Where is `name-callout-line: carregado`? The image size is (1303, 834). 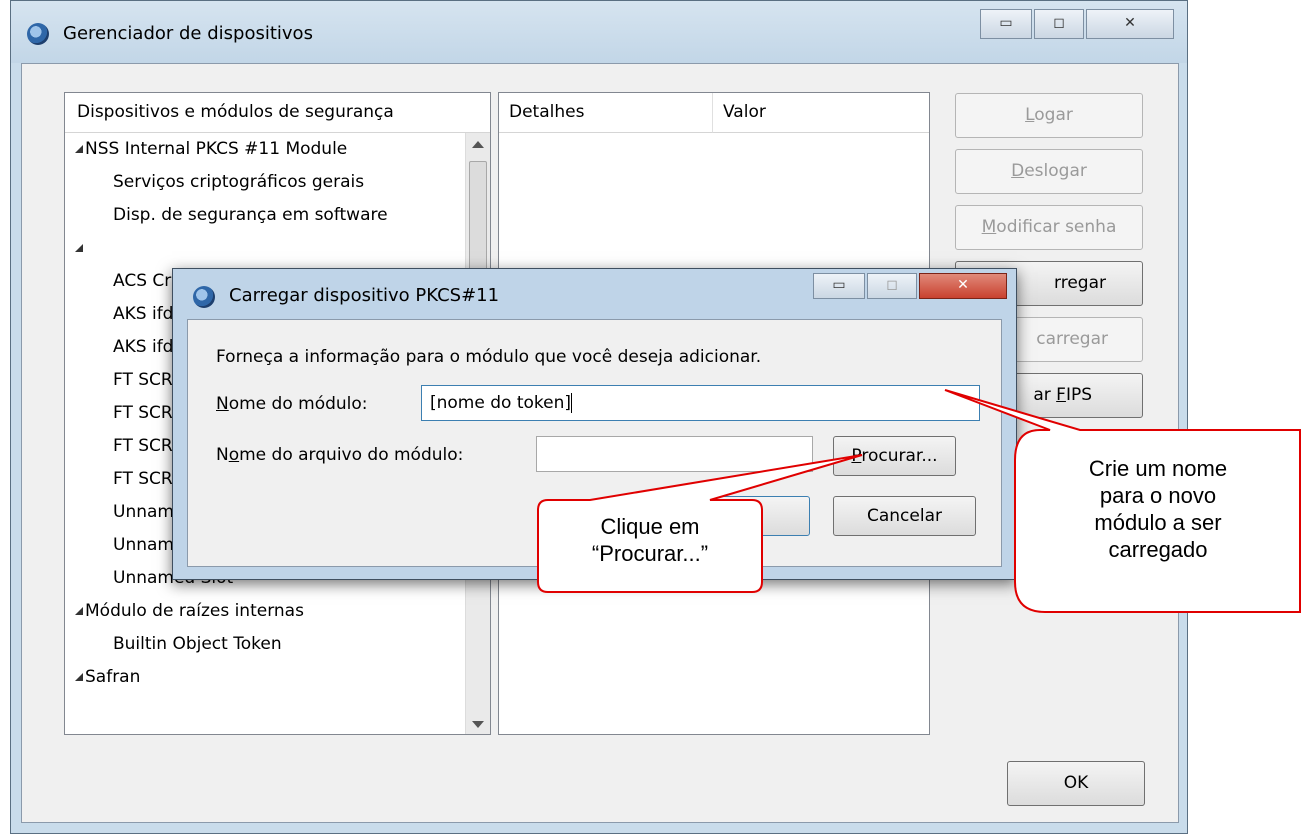 name-callout-line: carregado is located at coordinates (1158, 549).